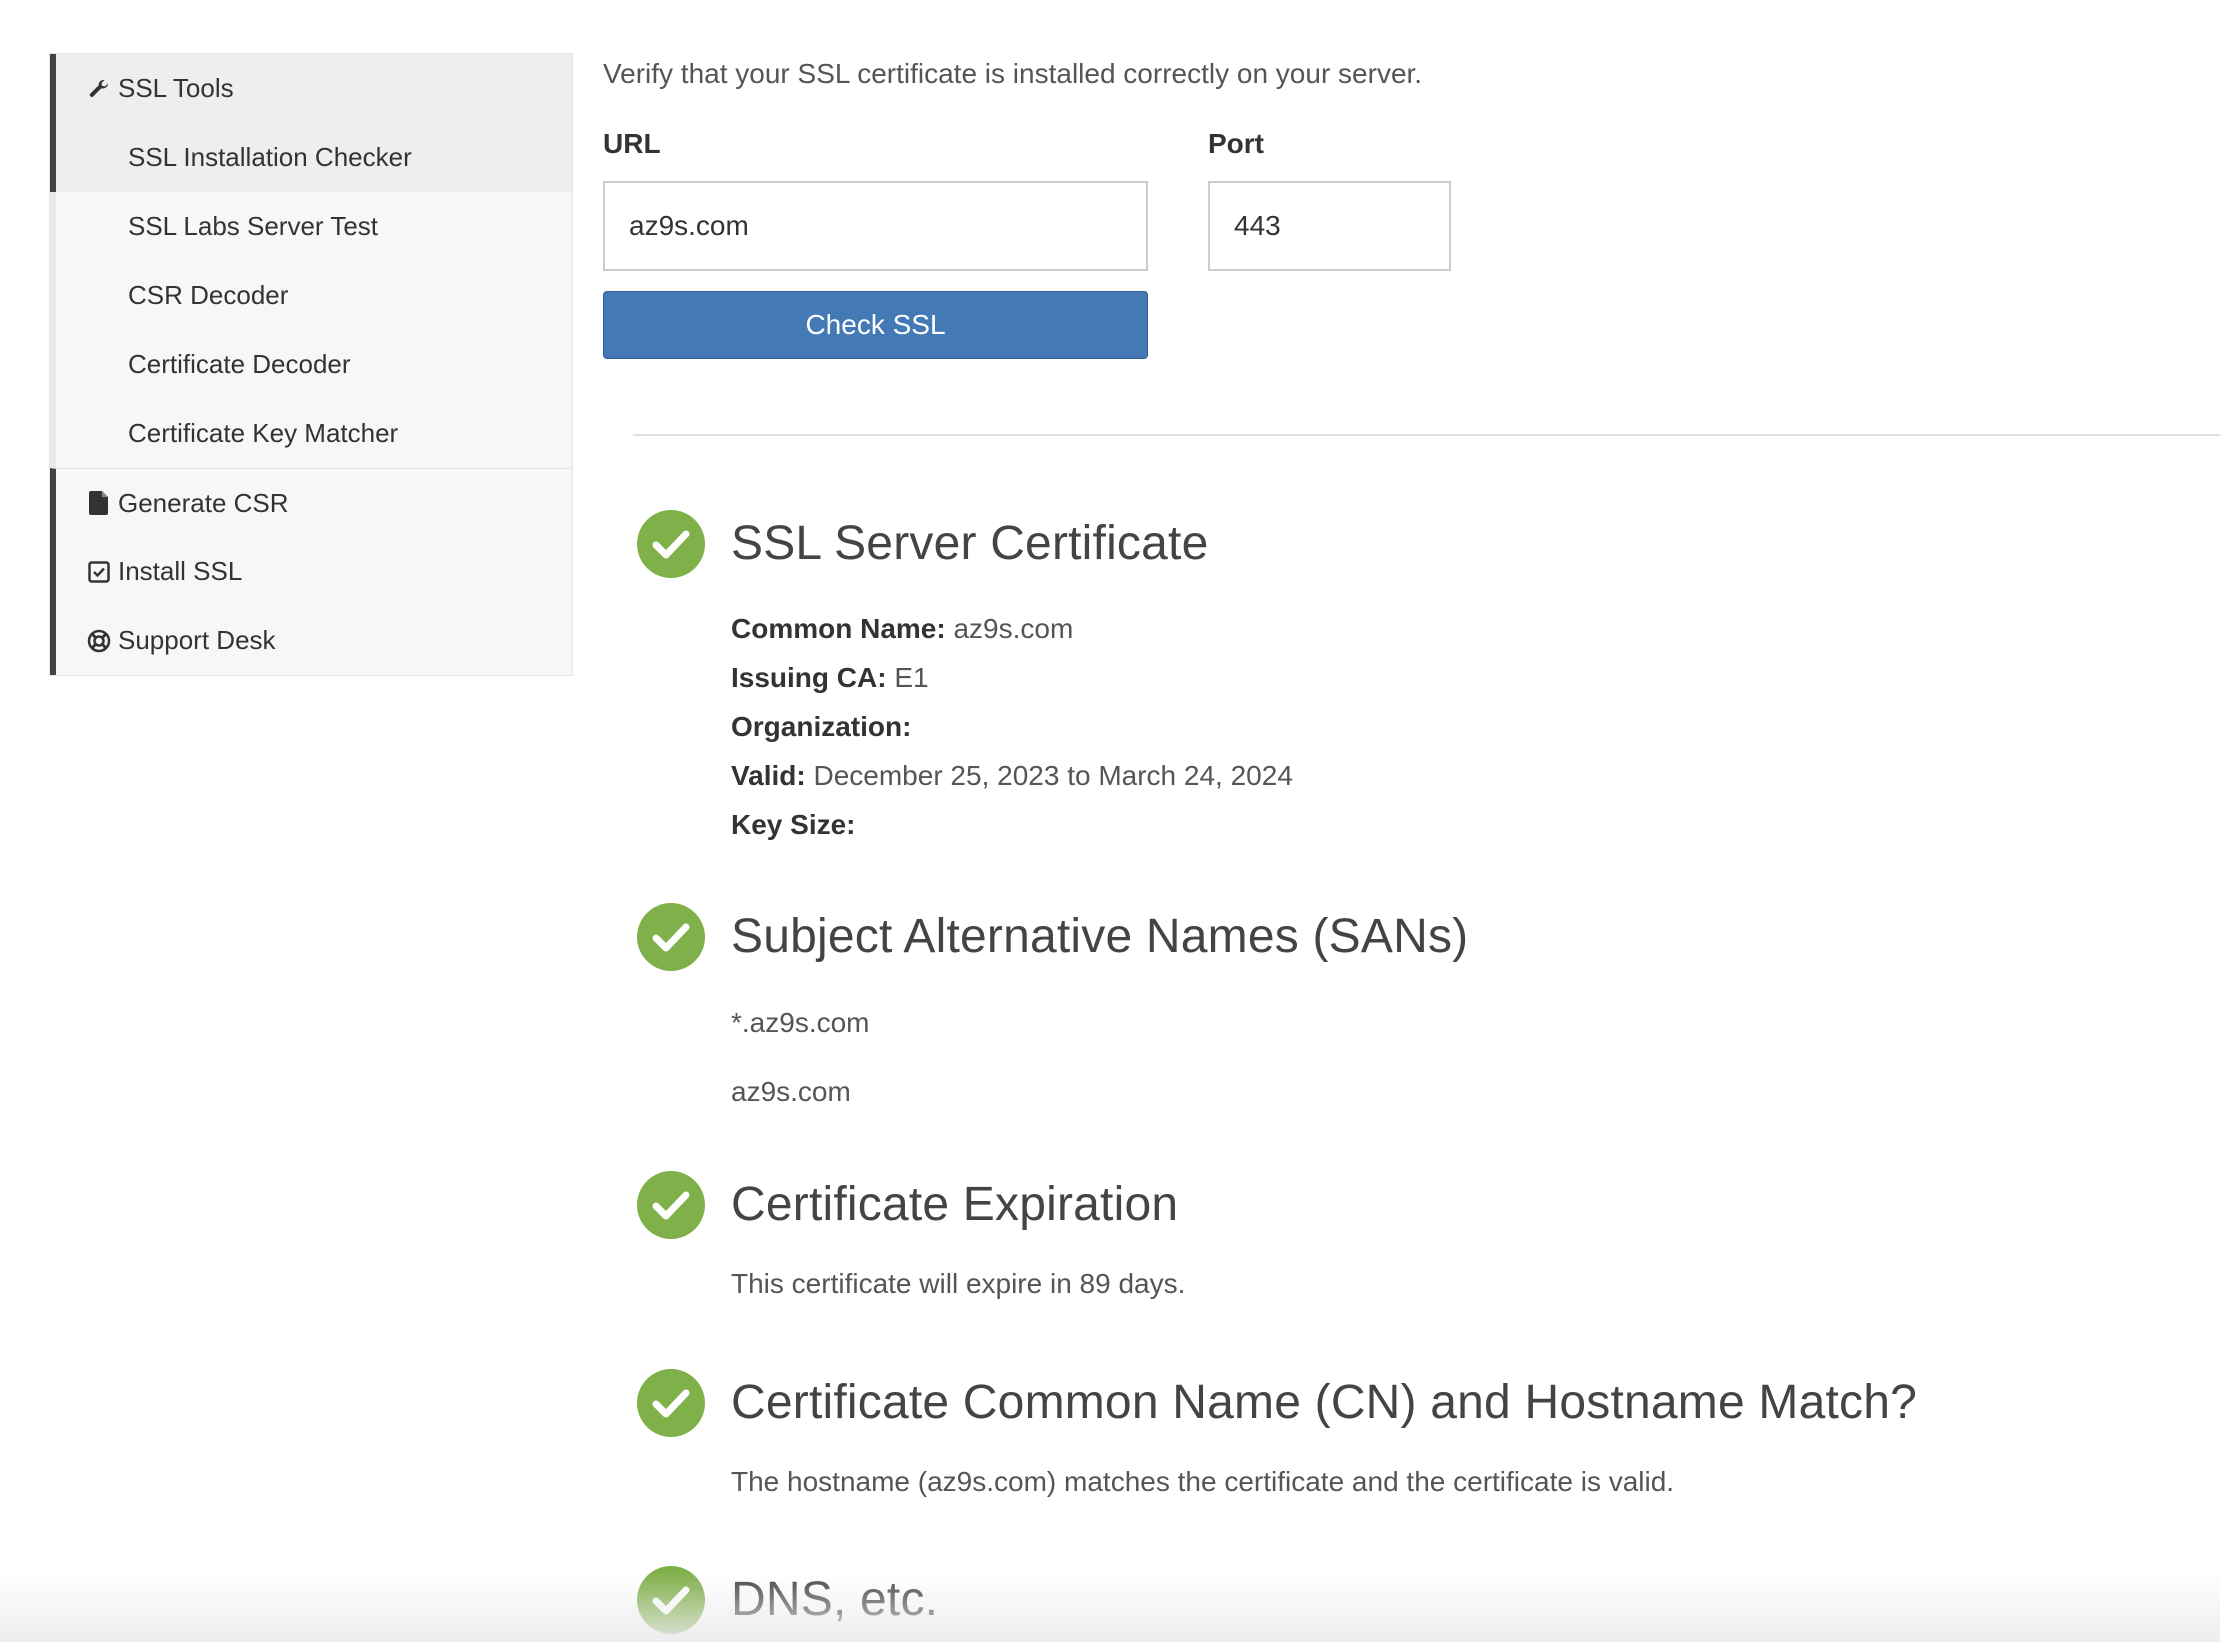  I want to click on section-title: Subject Alternative Names (SANs), so click(1100, 936).